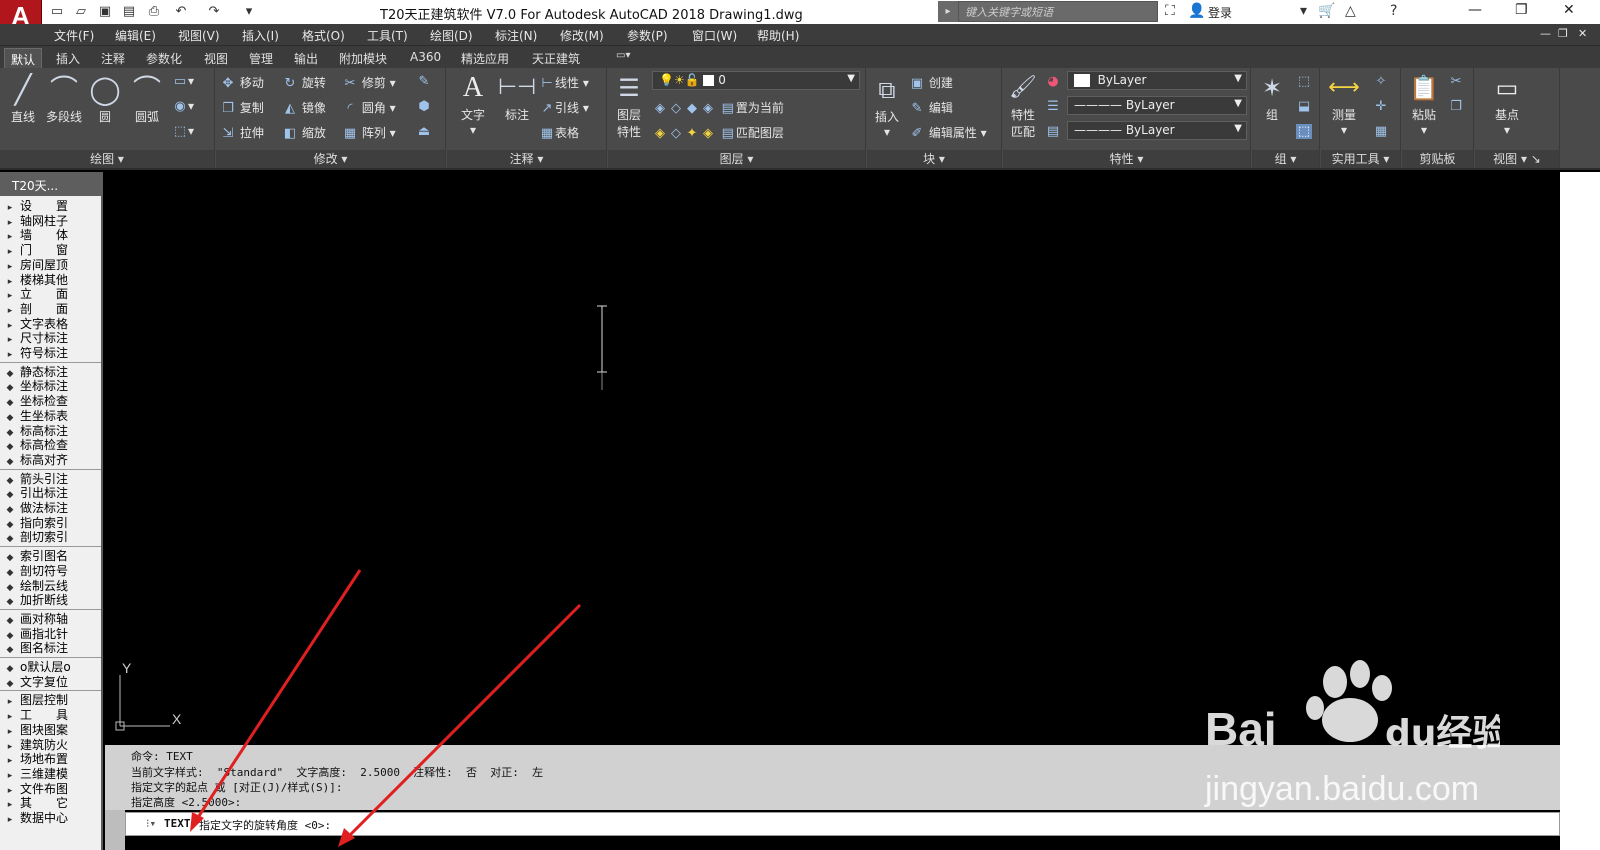 Image resolution: width=1600 pixels, height=850 pixels. What do you see at coordinates (1344, 103) in the screenshot?
I see `measure-button: ⟷ 测量 ▾` at bounding box center [1344, 103].